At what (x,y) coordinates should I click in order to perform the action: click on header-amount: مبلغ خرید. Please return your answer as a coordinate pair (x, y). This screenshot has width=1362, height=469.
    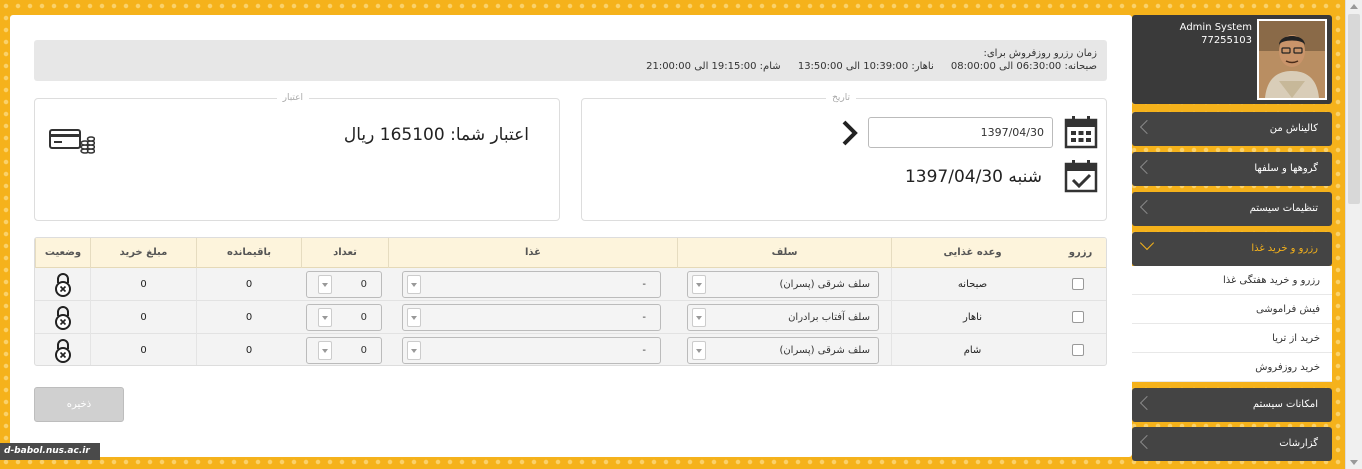
    Looking at the image, I should click on (143, 253).